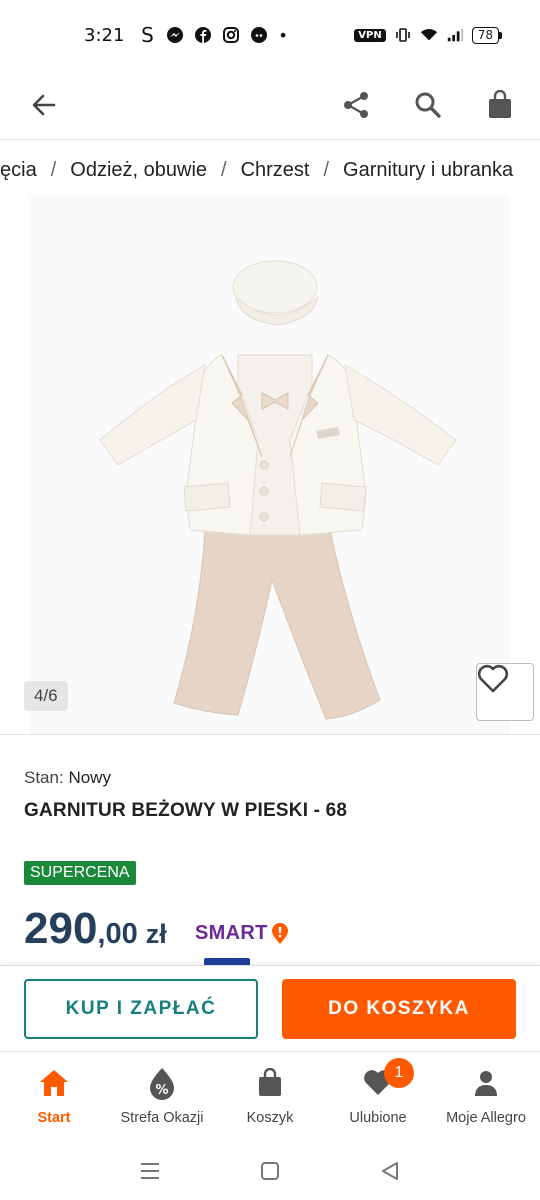 The width and height of the screenshot is (540, 1200). What do you see at coordinates (104, 35) in the screenshot?
I see `status-time: 3:21` at bounding box center [104, 35].